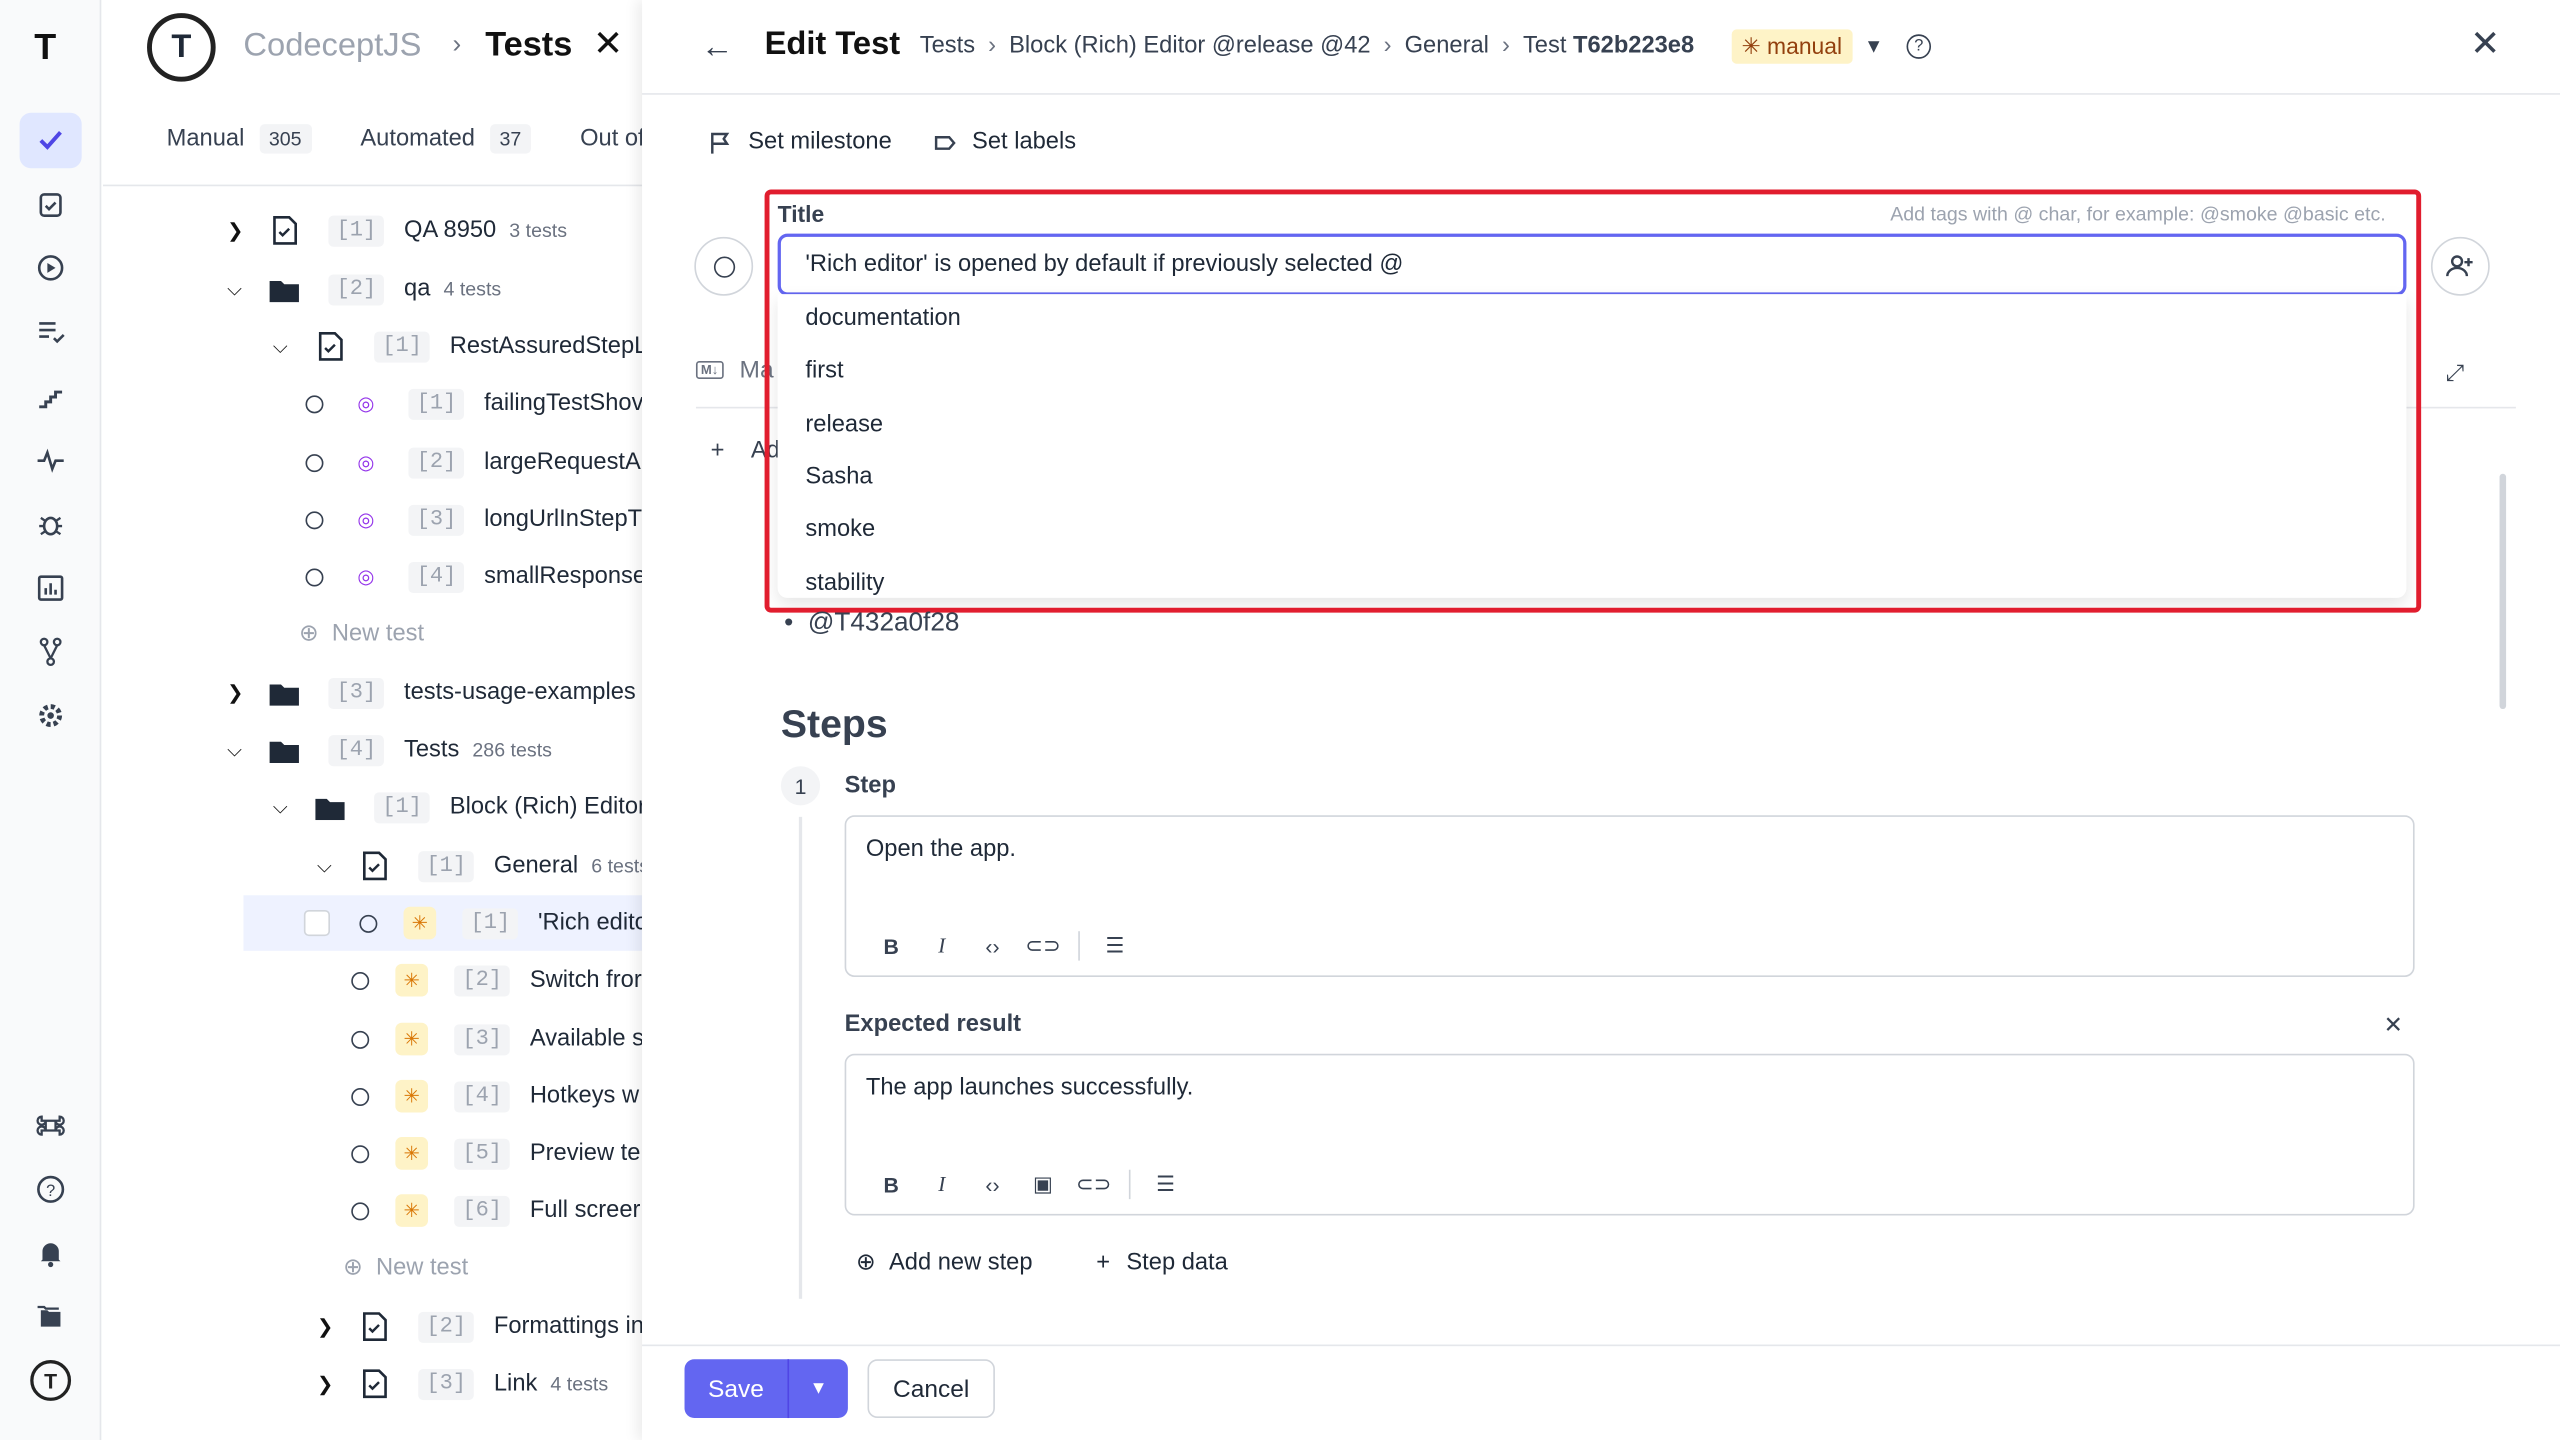  I want to click on tree-test: ✳ [5] Preview te, so click(495, 1154).